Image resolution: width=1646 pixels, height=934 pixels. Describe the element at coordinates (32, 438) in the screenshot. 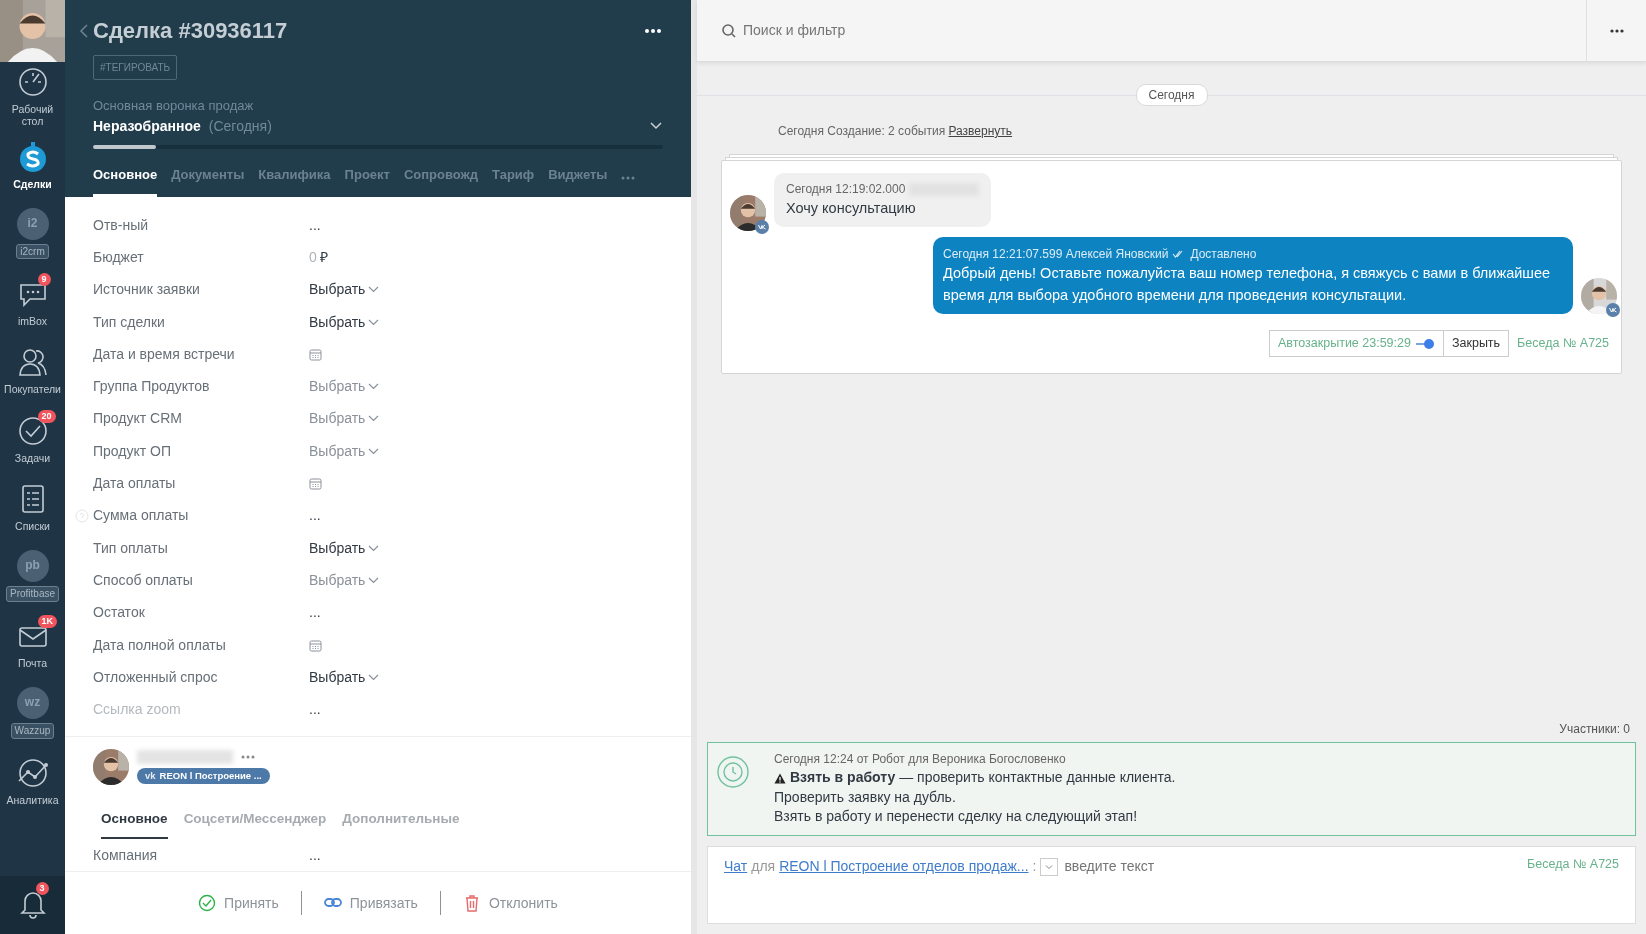

I see `sidebar-item: 20 Задачи` at that location.